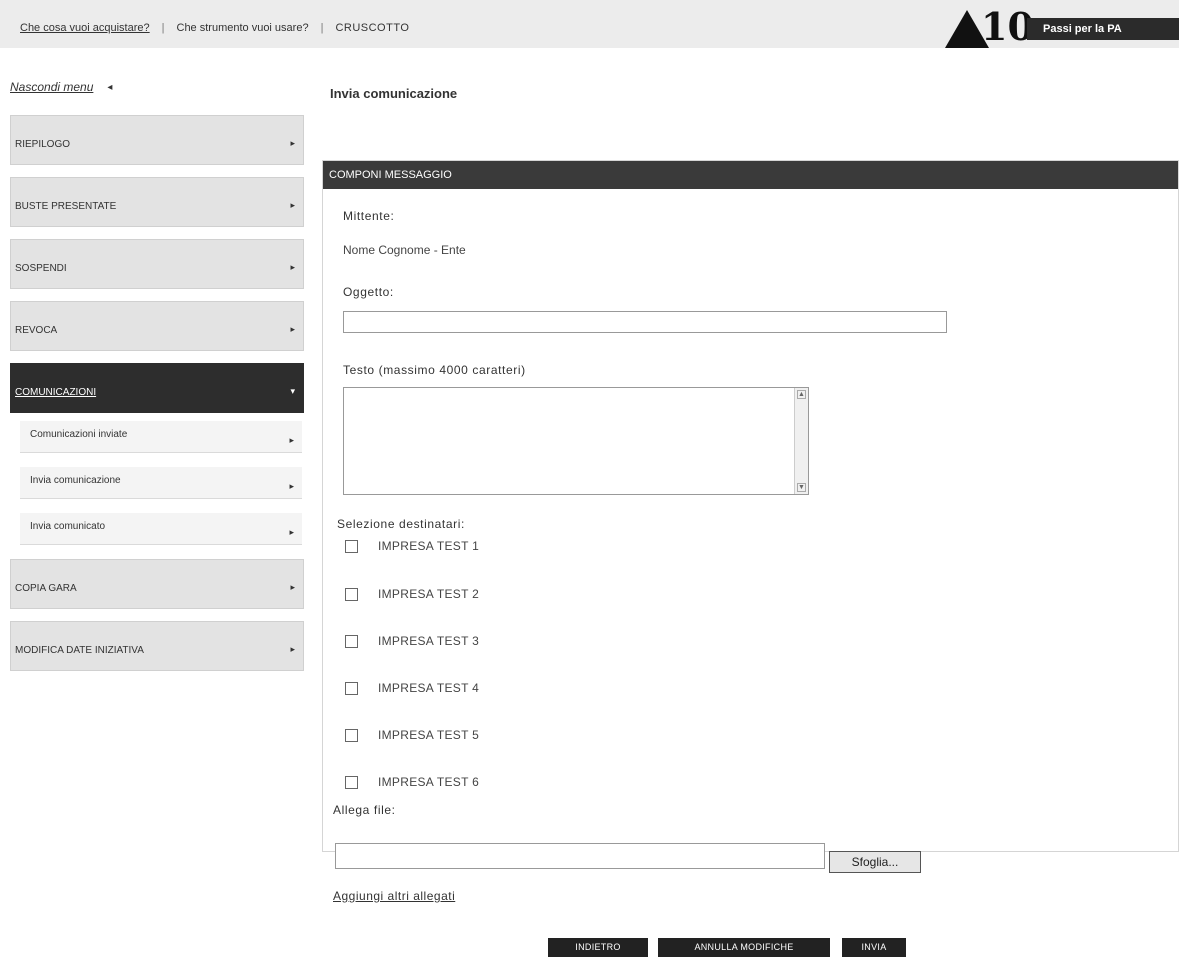 The width and height of the screenshot is (1179, 959). What do you see at coordinates (874, 947) in the screenshot?
I see `send-button: INVIA` at bounding box center [874, 947].